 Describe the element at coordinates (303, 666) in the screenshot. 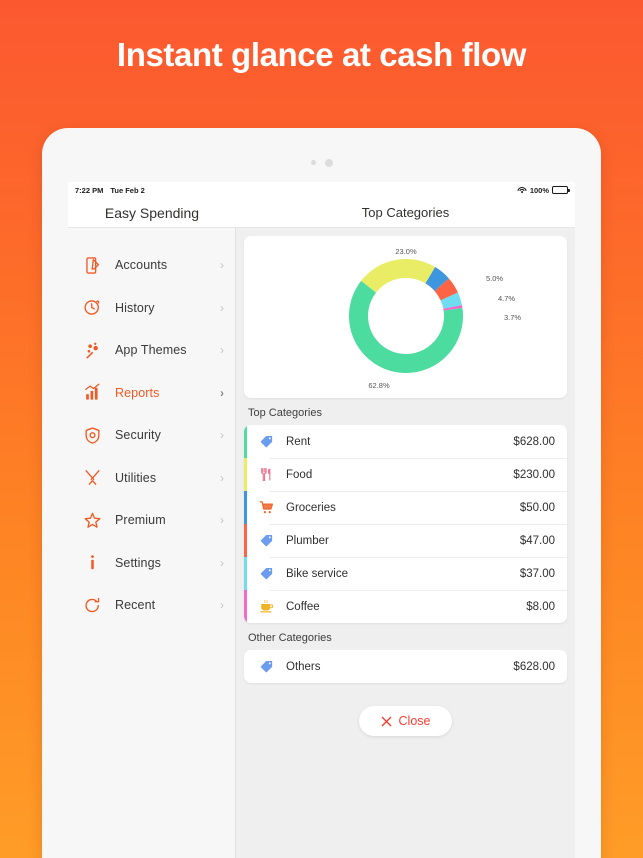

I see `category-name: Others` at that location.